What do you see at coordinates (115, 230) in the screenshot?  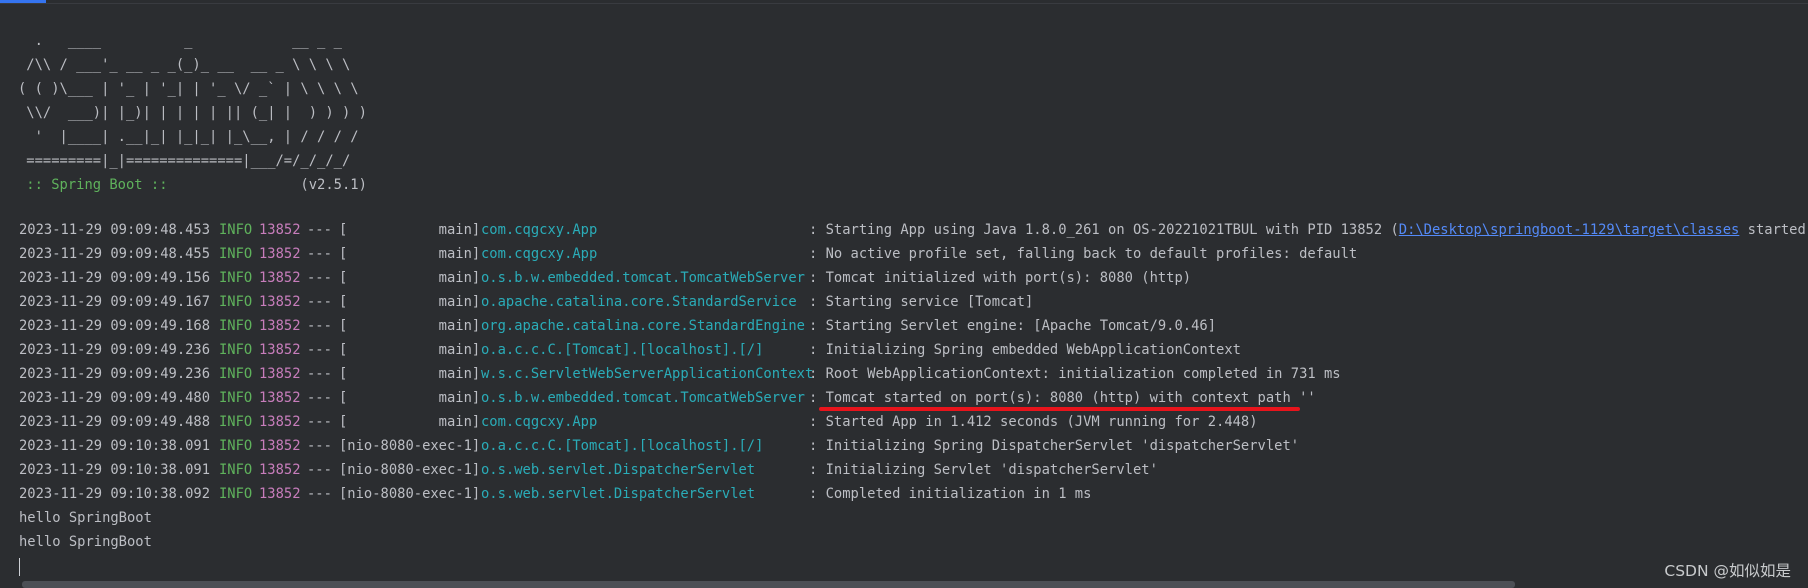 I see `log-timestamp: 2023-11-29 09:09:48.453` at bounding box center [115, 230].